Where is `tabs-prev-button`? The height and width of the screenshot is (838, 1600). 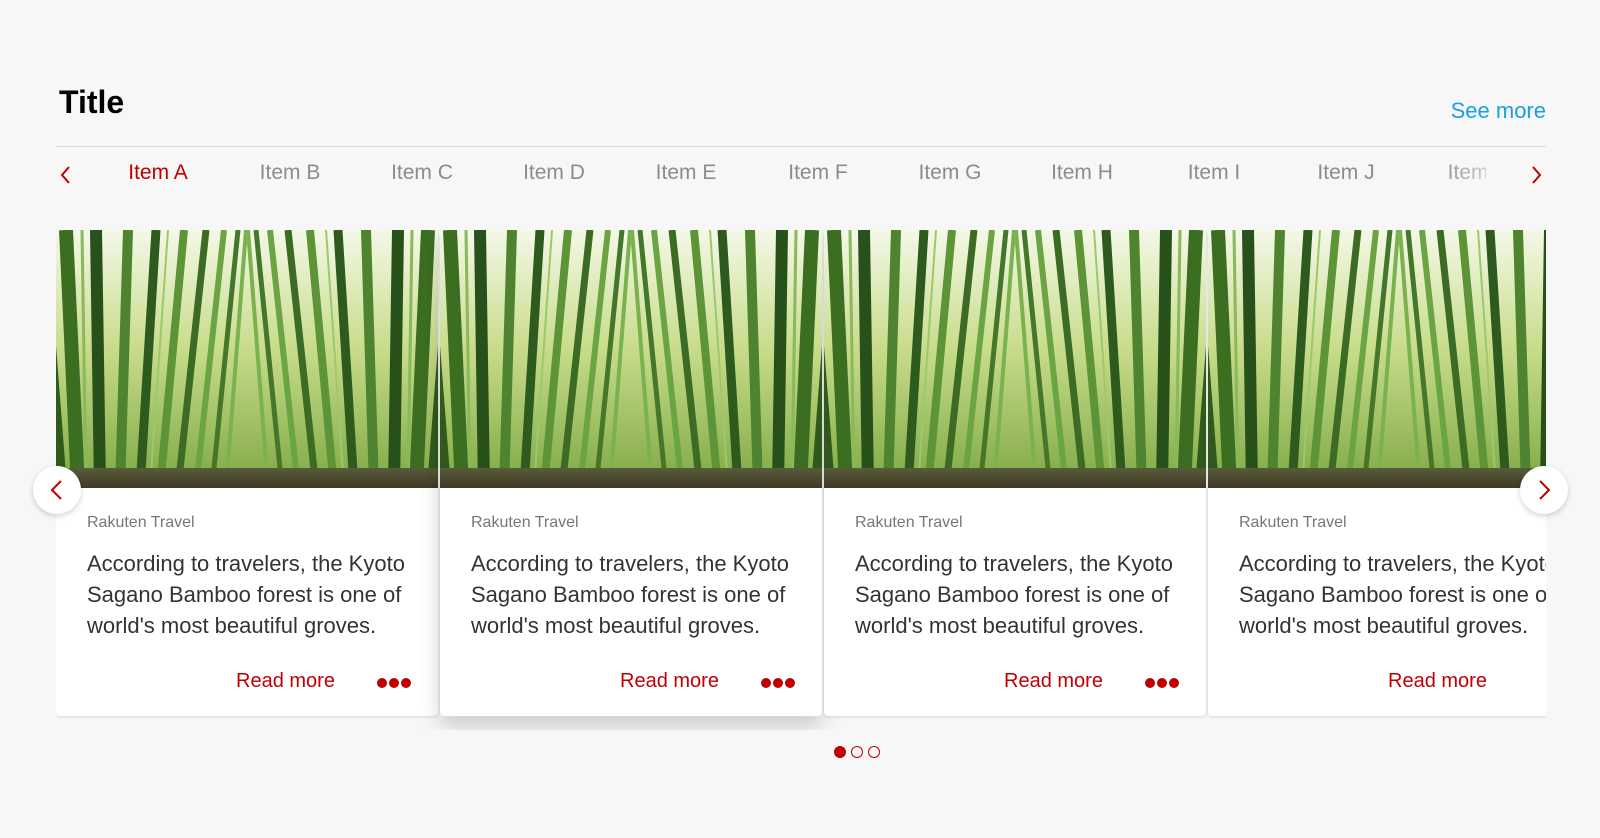 tabs-prev-button is located at coordinates (66, 175).